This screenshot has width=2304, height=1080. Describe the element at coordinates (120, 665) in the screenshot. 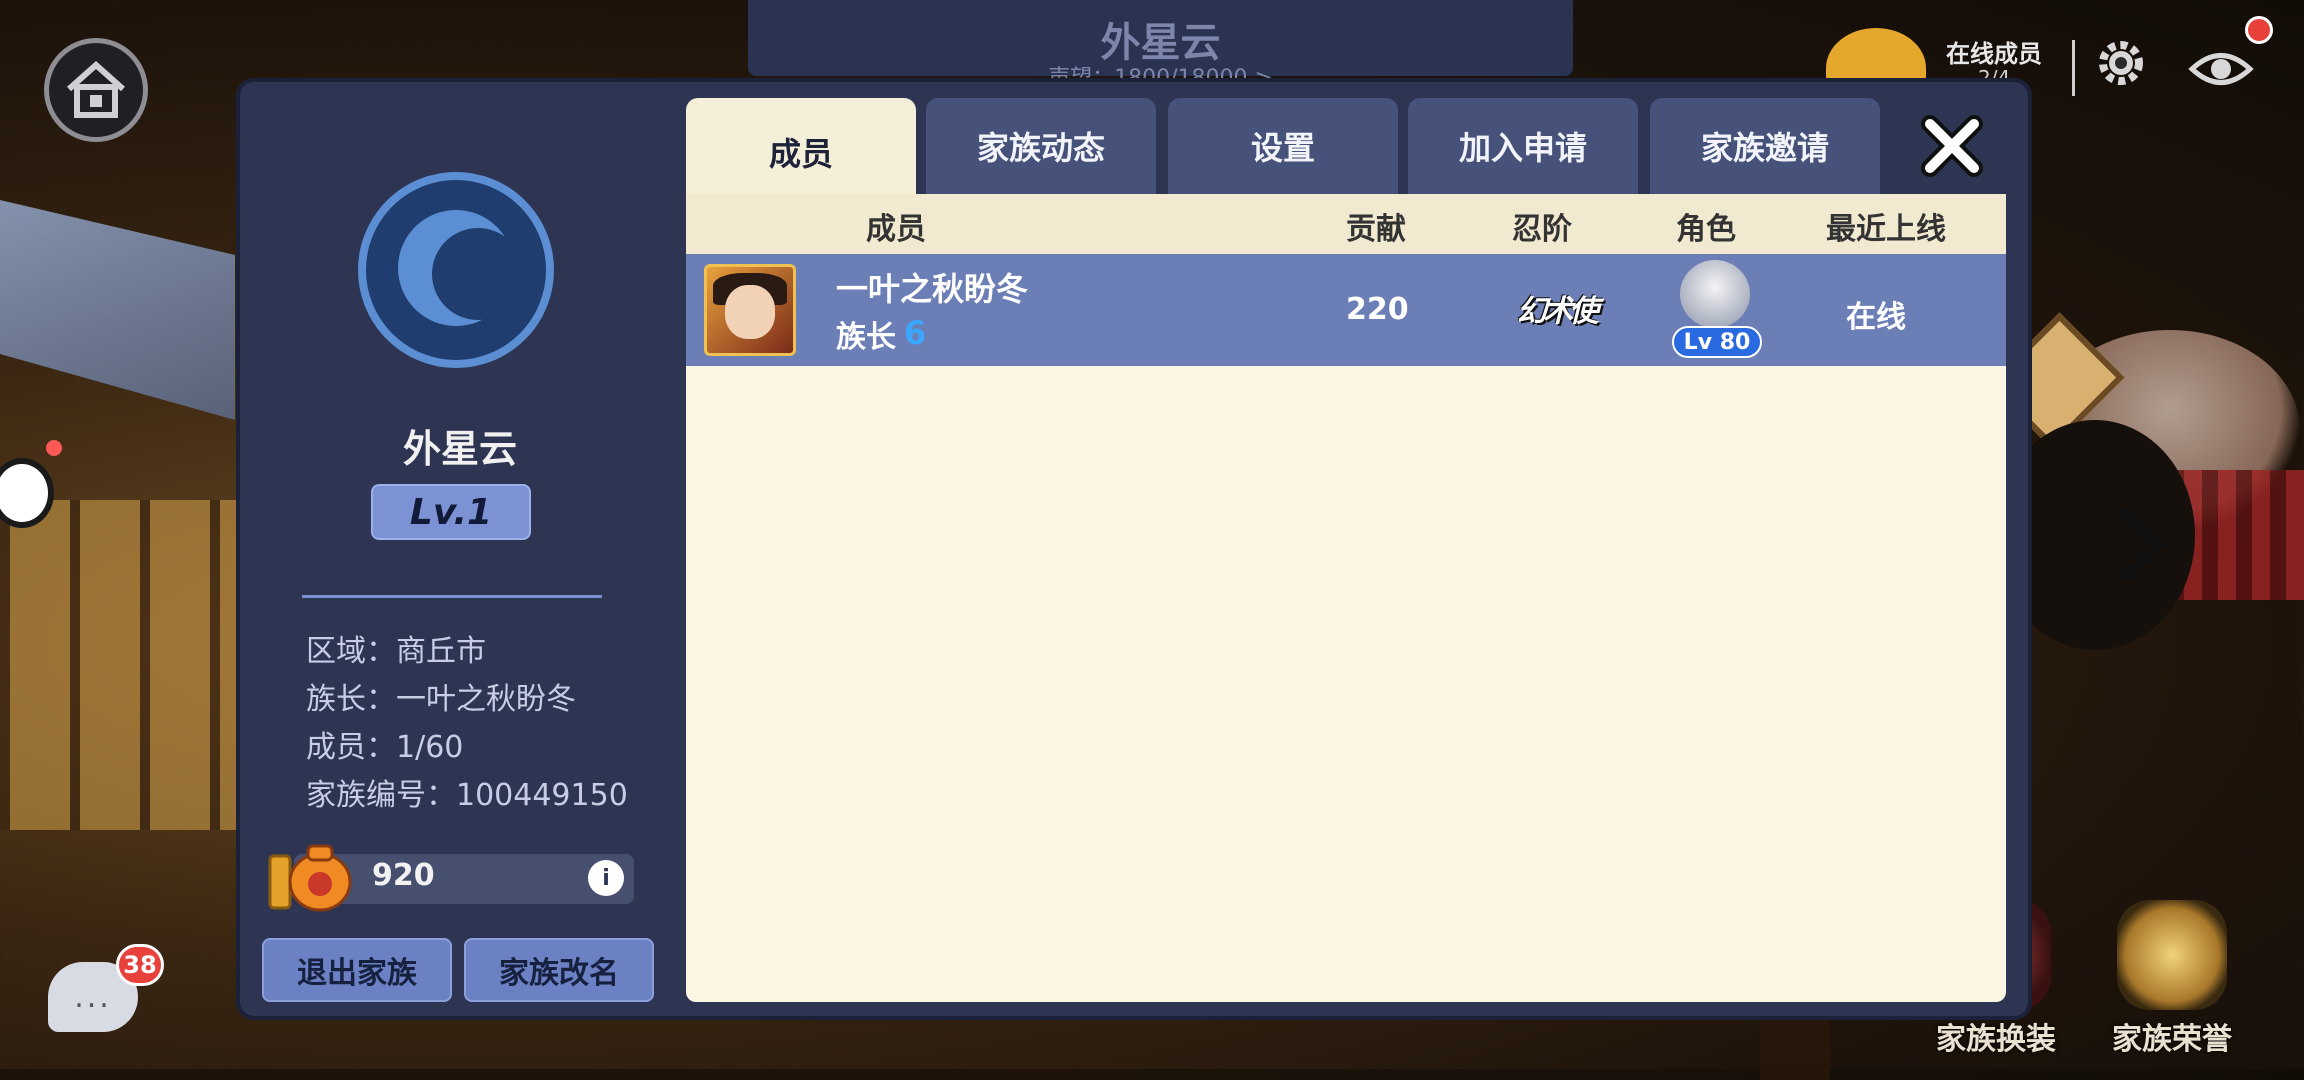

I see `background-window` at that location.